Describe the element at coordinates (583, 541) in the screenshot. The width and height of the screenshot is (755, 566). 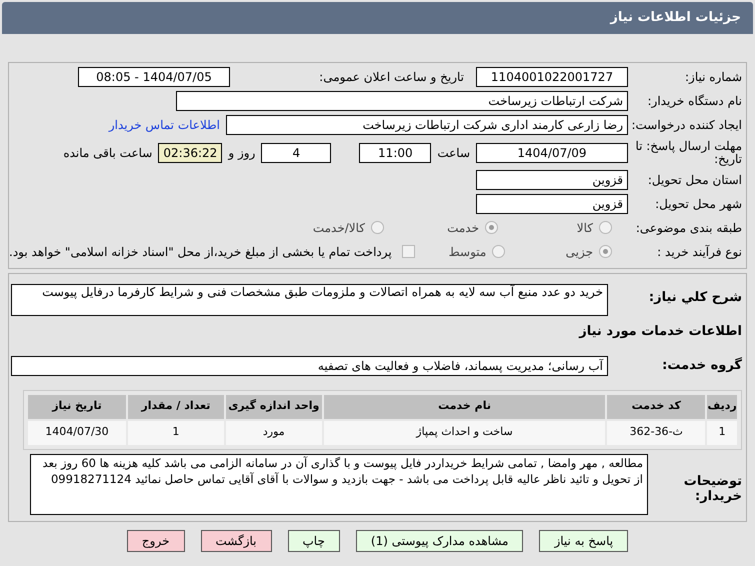
I see `action-button: پاسخ به نیاز` at that location.